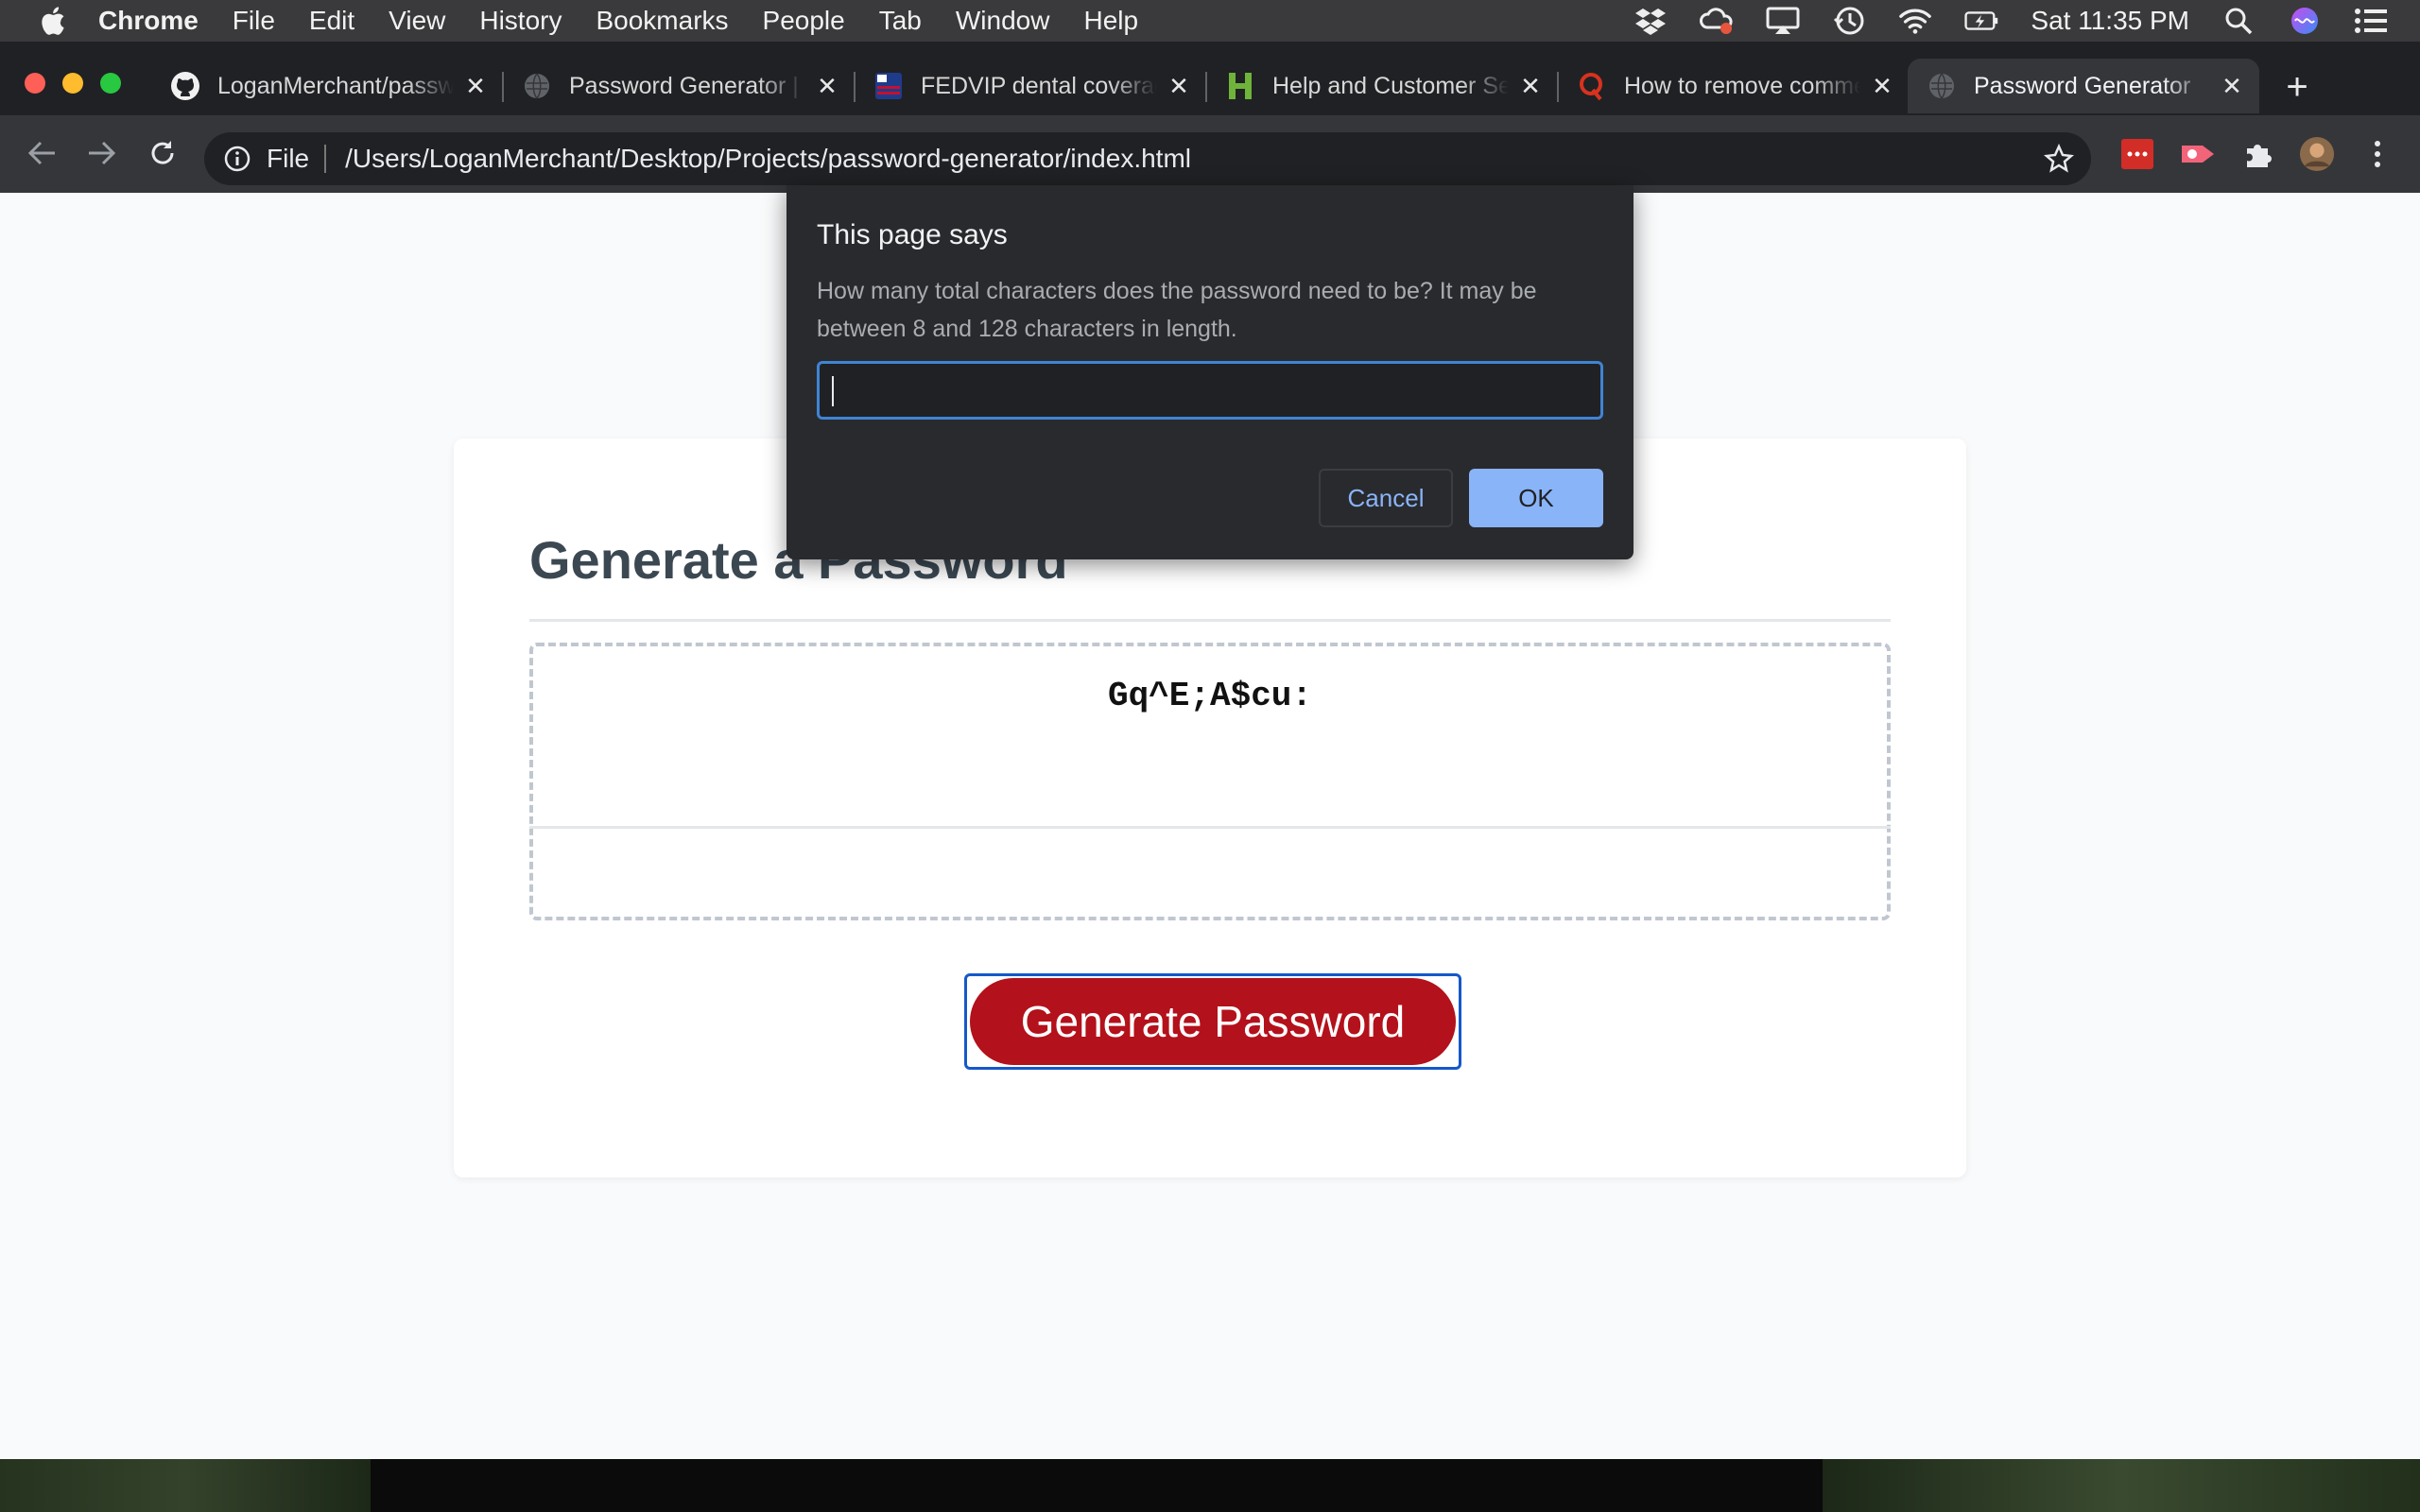 The width and height of the screenshot is (2420, 1512). I want to click on tab-title: Help and Customer Service, so click(1390, 85).